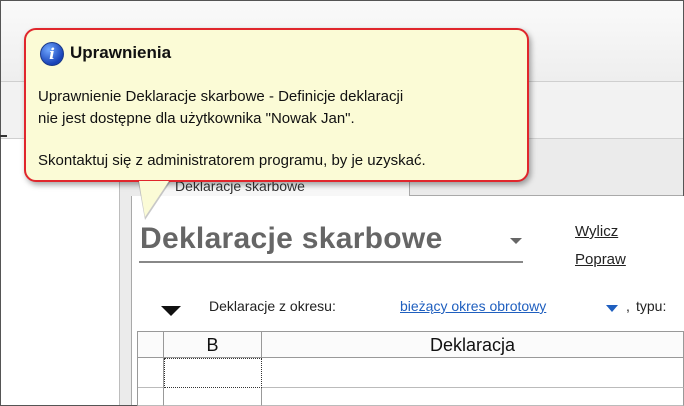  I want to click on tooltip-tail, so click(154, 199).